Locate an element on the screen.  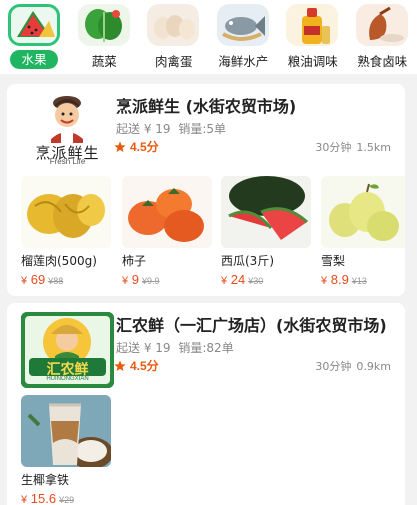
category-fruit: 水果 is located at coordinates (35, 37).